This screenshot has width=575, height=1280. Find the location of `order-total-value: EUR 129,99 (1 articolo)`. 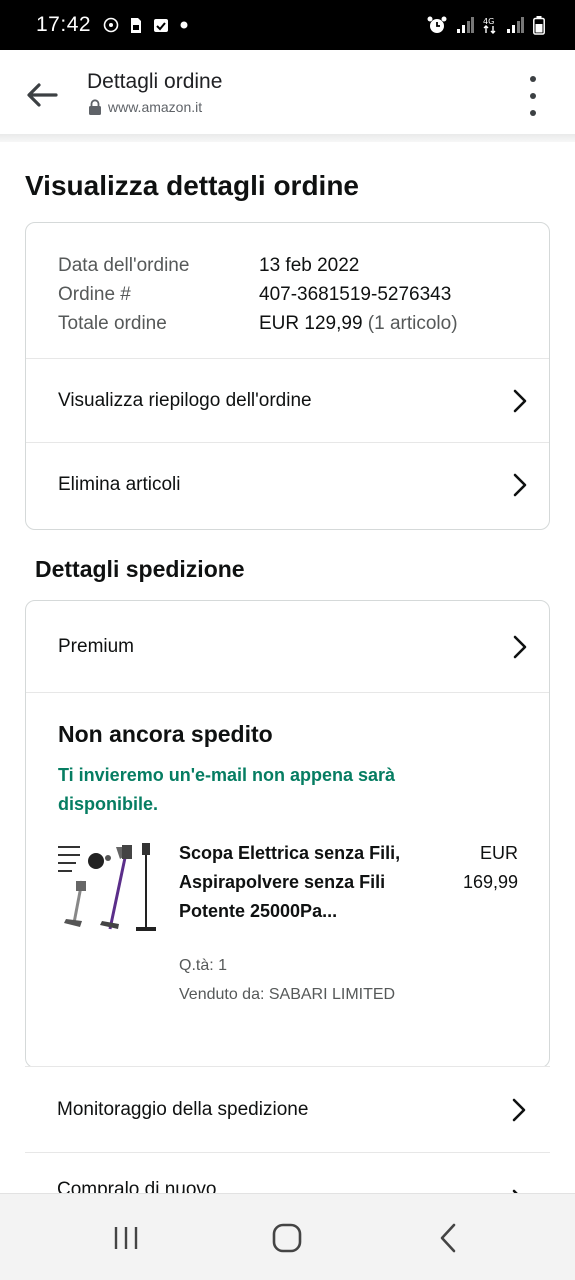

order-total-value: EUR 129,99 (1 articolo) is located at coordinates (358, 324).